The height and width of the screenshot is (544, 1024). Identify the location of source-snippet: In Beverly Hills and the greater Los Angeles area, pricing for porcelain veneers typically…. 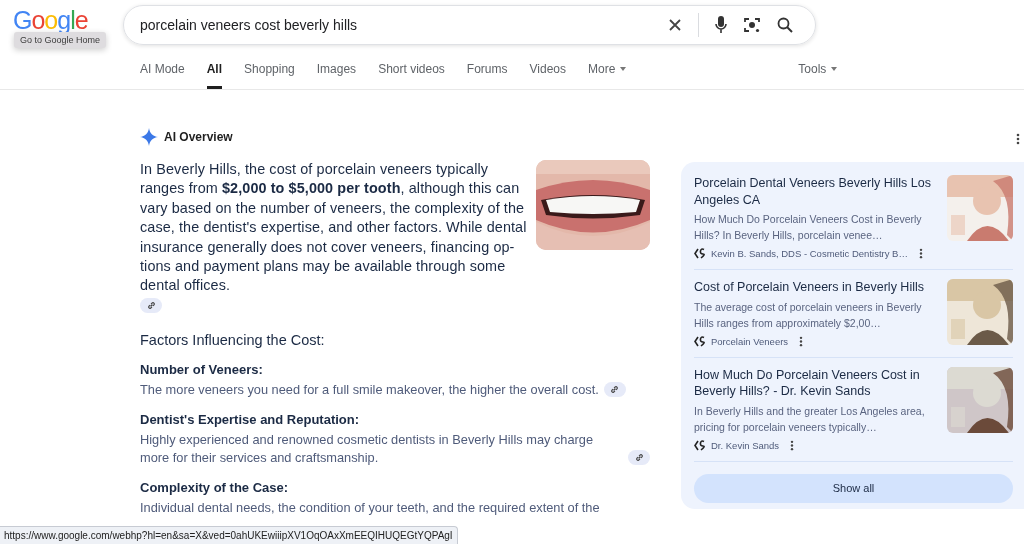
(810, 419).